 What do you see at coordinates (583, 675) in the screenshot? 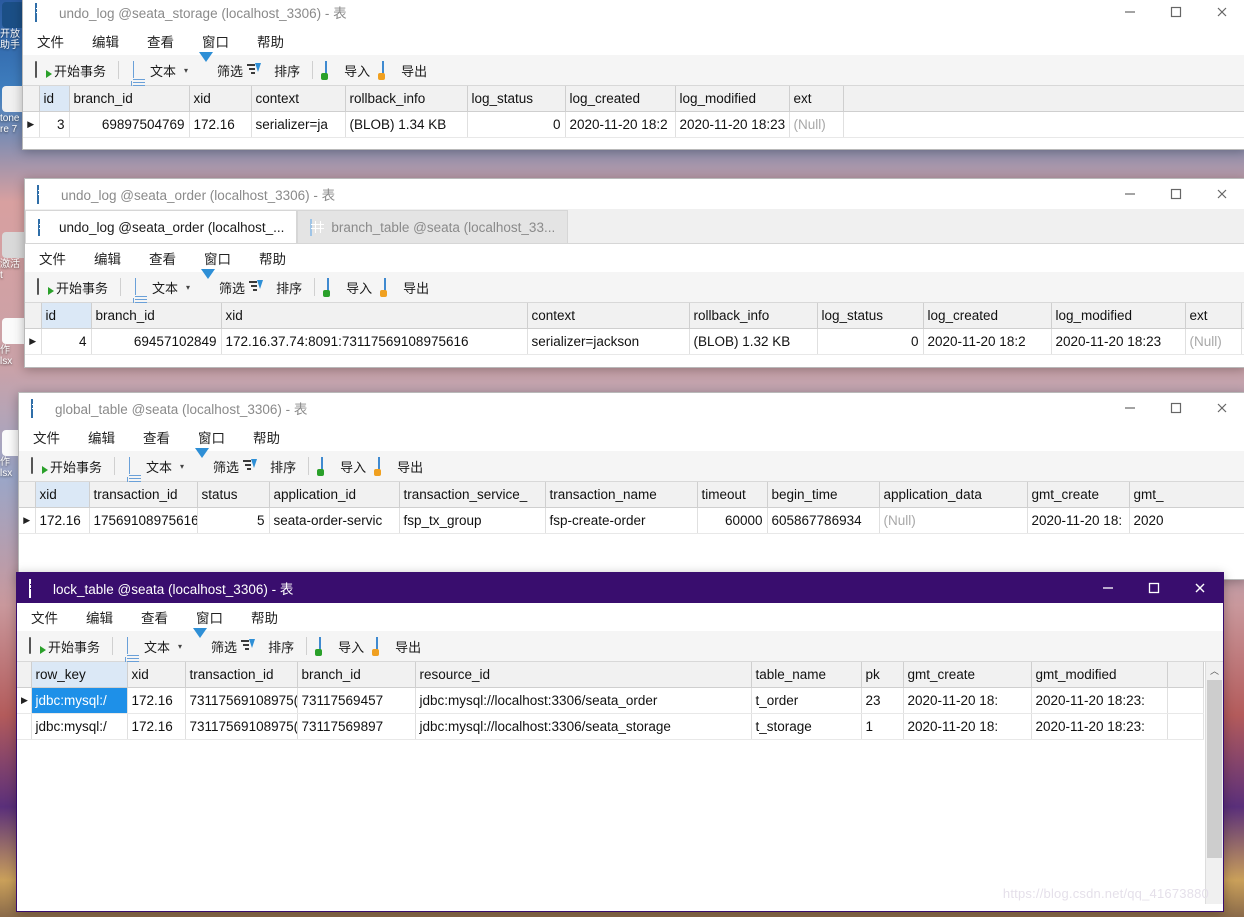
I see `col-resource-id: resource_id` at bounding box center [583, 675].